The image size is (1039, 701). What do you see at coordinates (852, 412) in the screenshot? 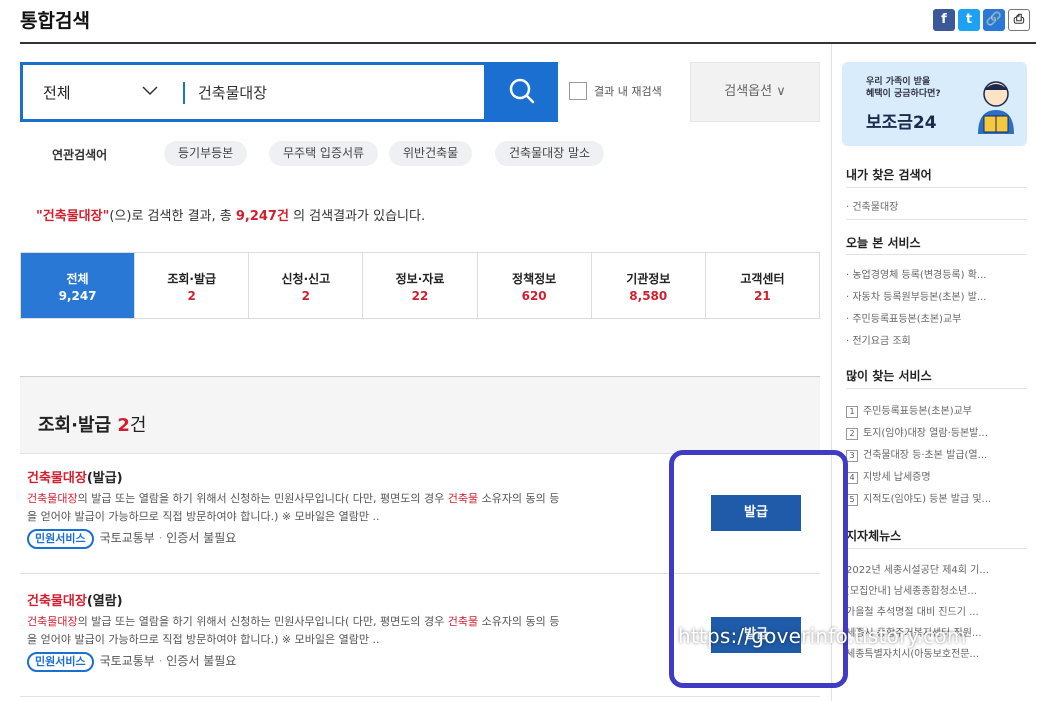
I see `rank-number: 1` at bounding box center [852, 412].